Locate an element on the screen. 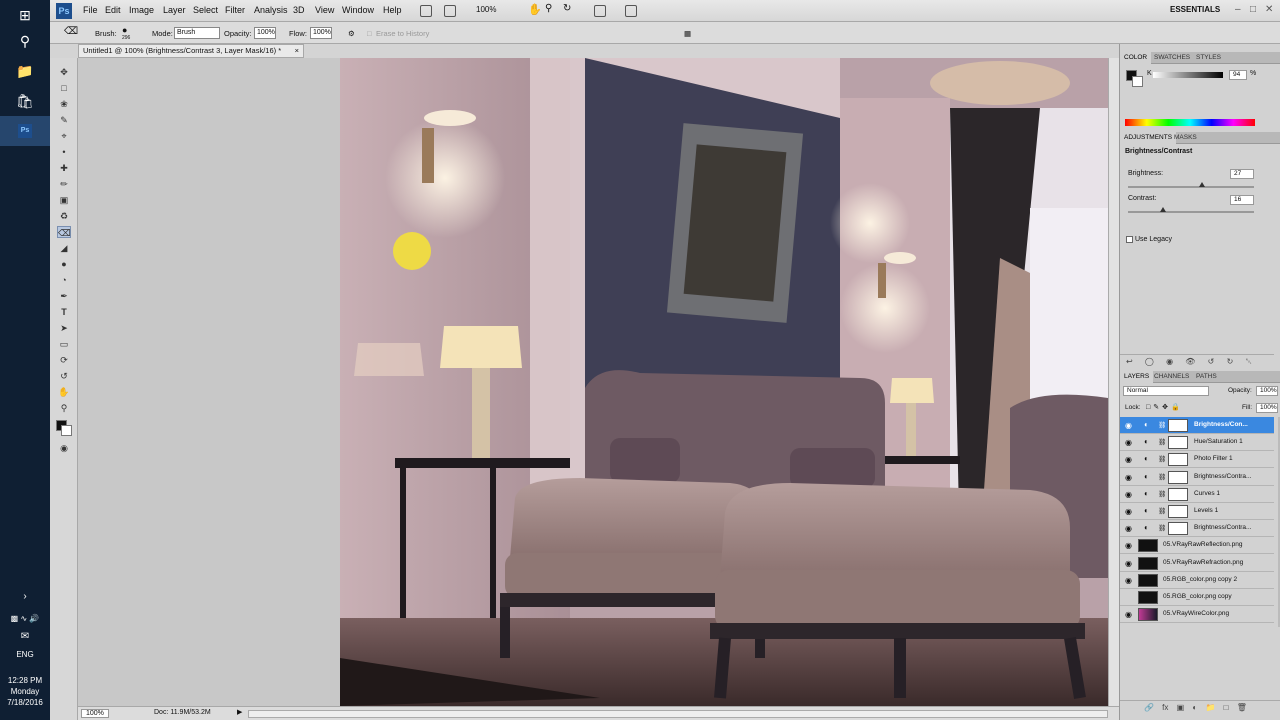 The width and height of the screenshot is (1280, 720). file-explorer-icon: 📁 is located at coordinates (25, 71).